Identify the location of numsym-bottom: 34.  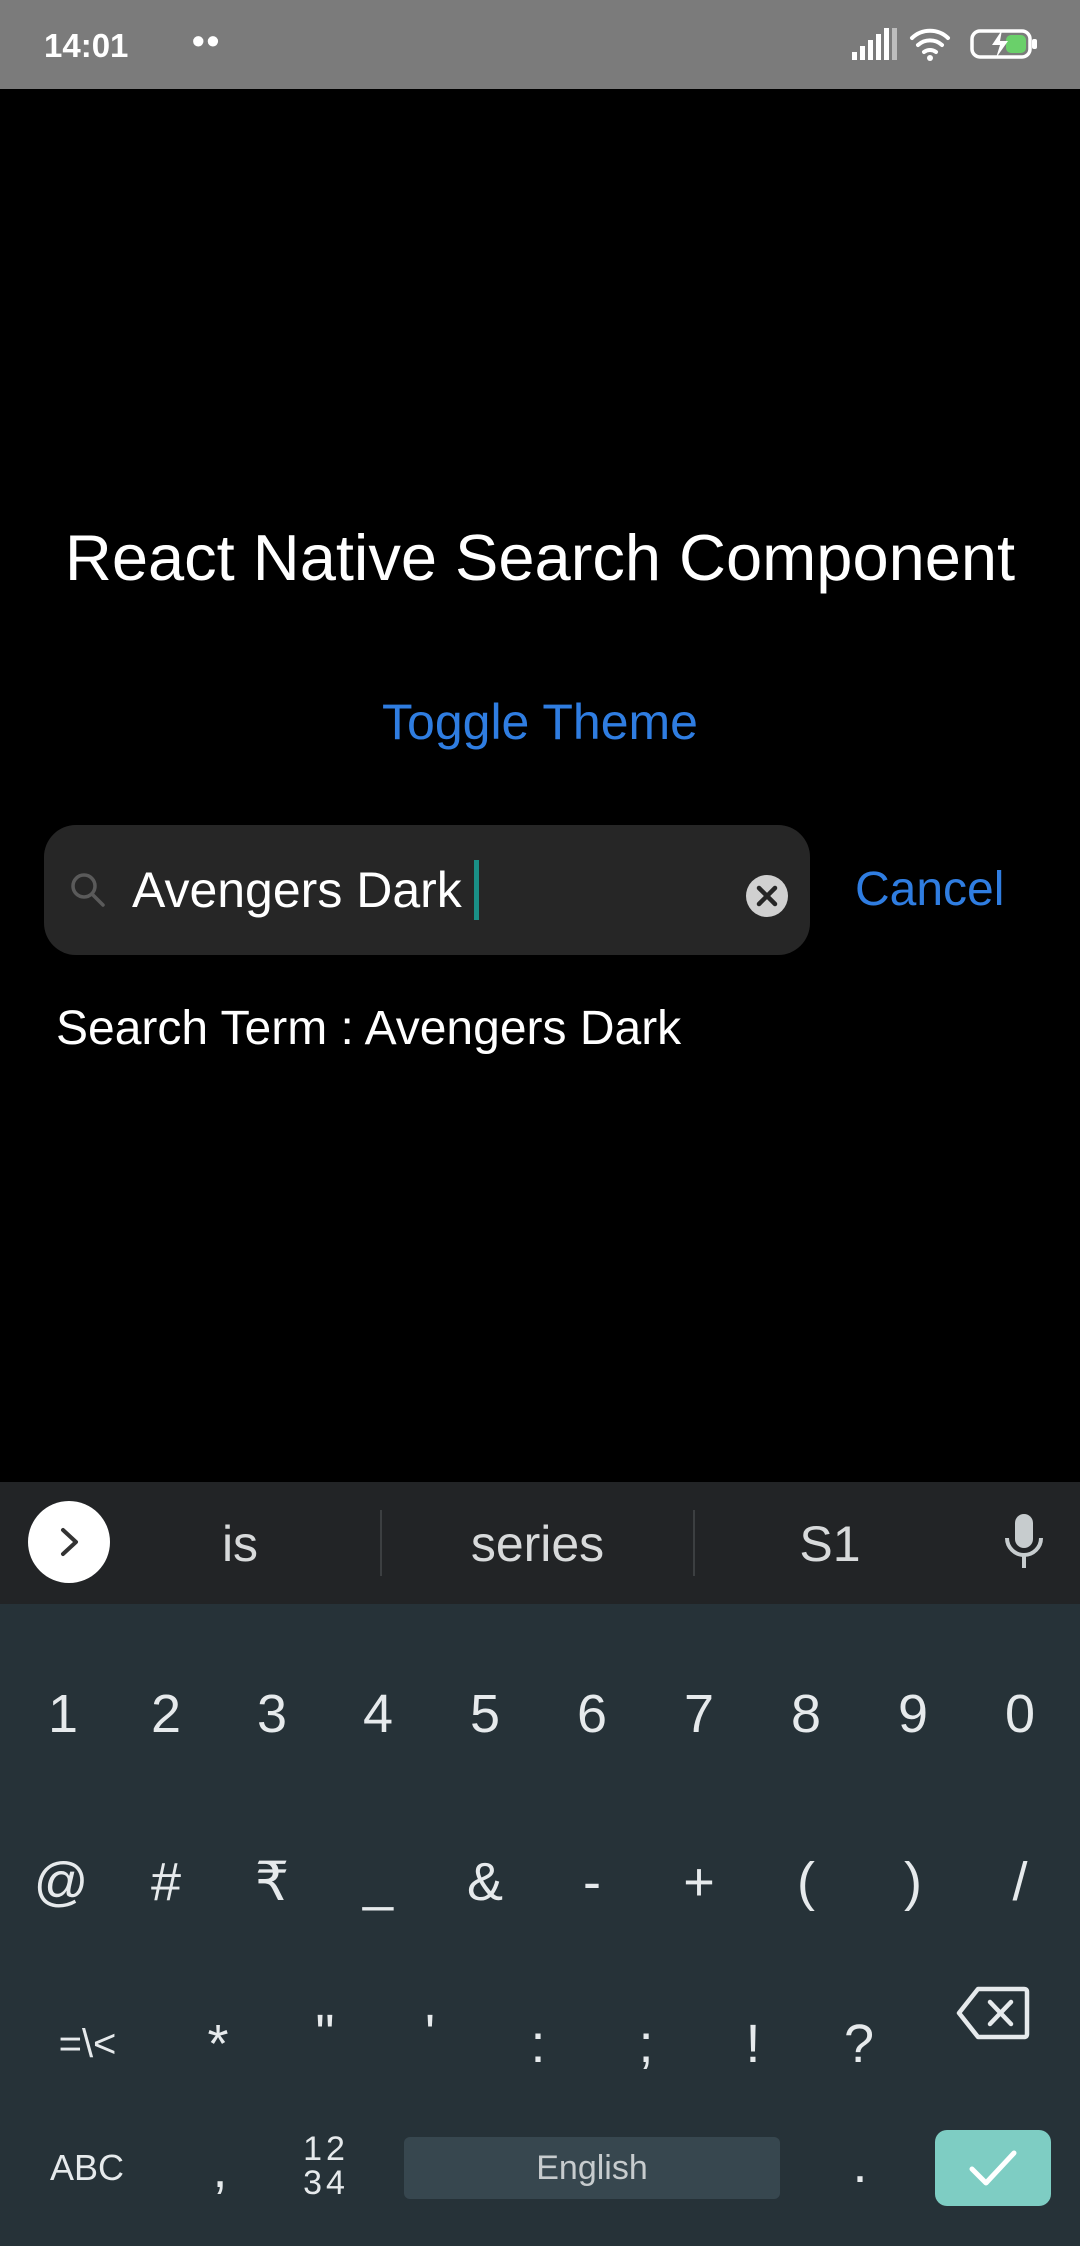
(326, 2183).